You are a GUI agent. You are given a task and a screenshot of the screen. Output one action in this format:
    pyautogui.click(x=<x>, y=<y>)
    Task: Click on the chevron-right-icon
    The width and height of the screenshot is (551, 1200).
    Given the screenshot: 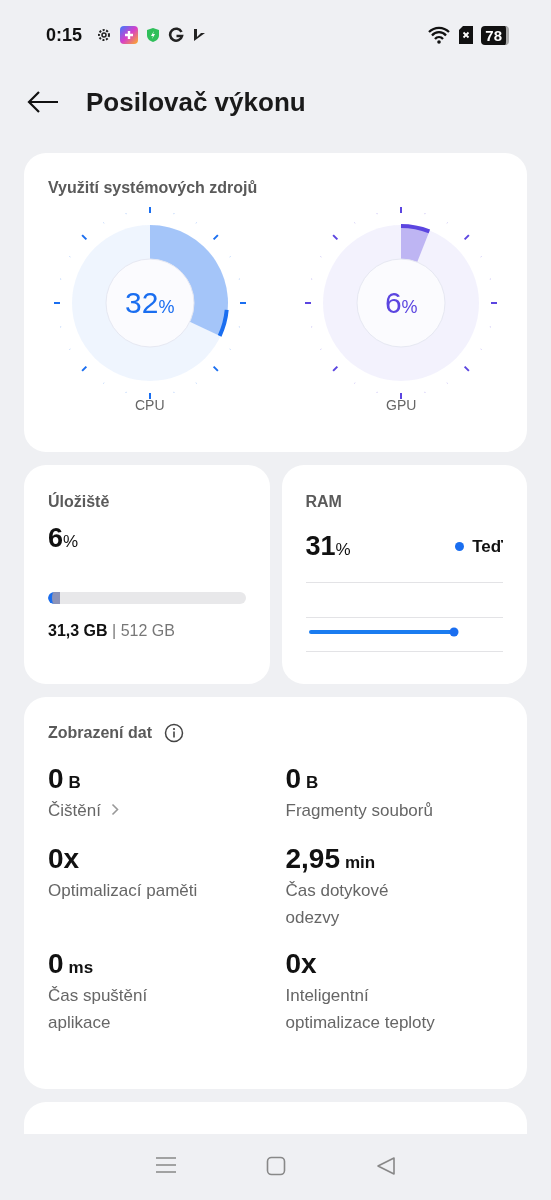 What is the action you would take?
    pyautogui.click(x=114, y=809)
    